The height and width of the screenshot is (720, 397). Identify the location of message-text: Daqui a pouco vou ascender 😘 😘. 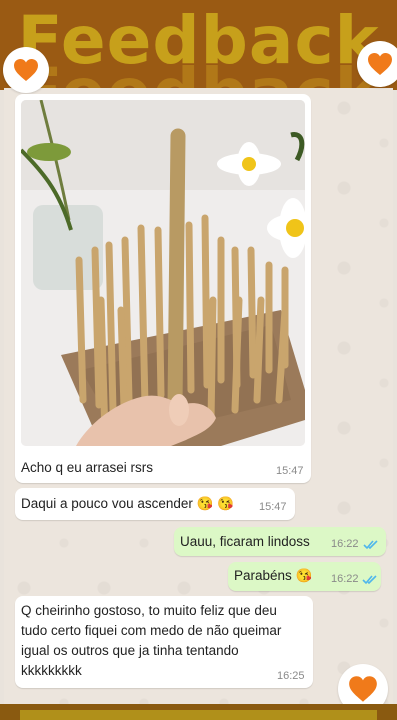
(127, 503).